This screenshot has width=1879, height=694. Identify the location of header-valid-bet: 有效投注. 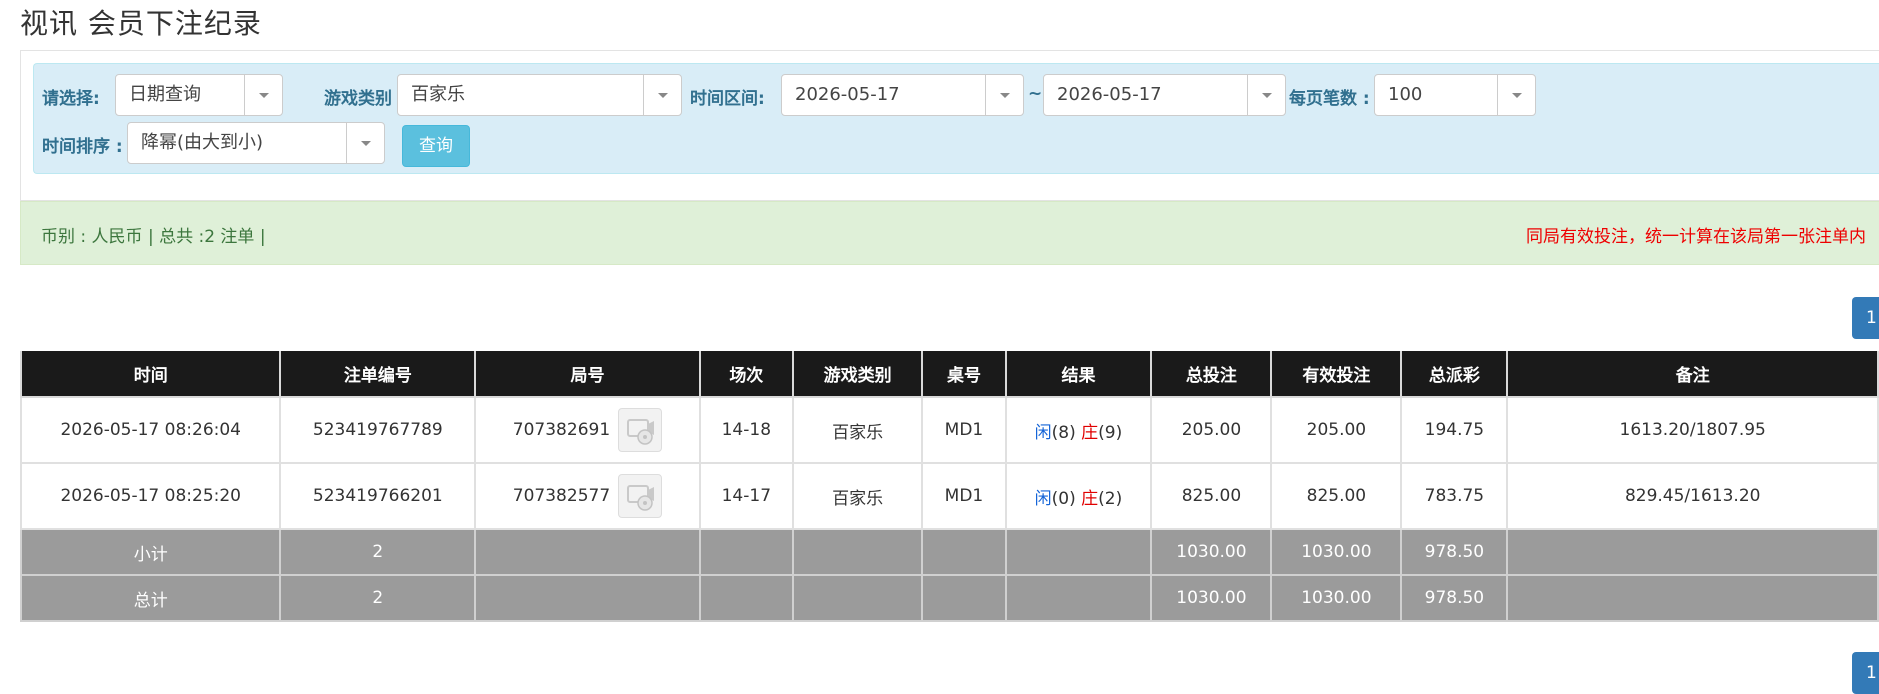
(1336, 374).